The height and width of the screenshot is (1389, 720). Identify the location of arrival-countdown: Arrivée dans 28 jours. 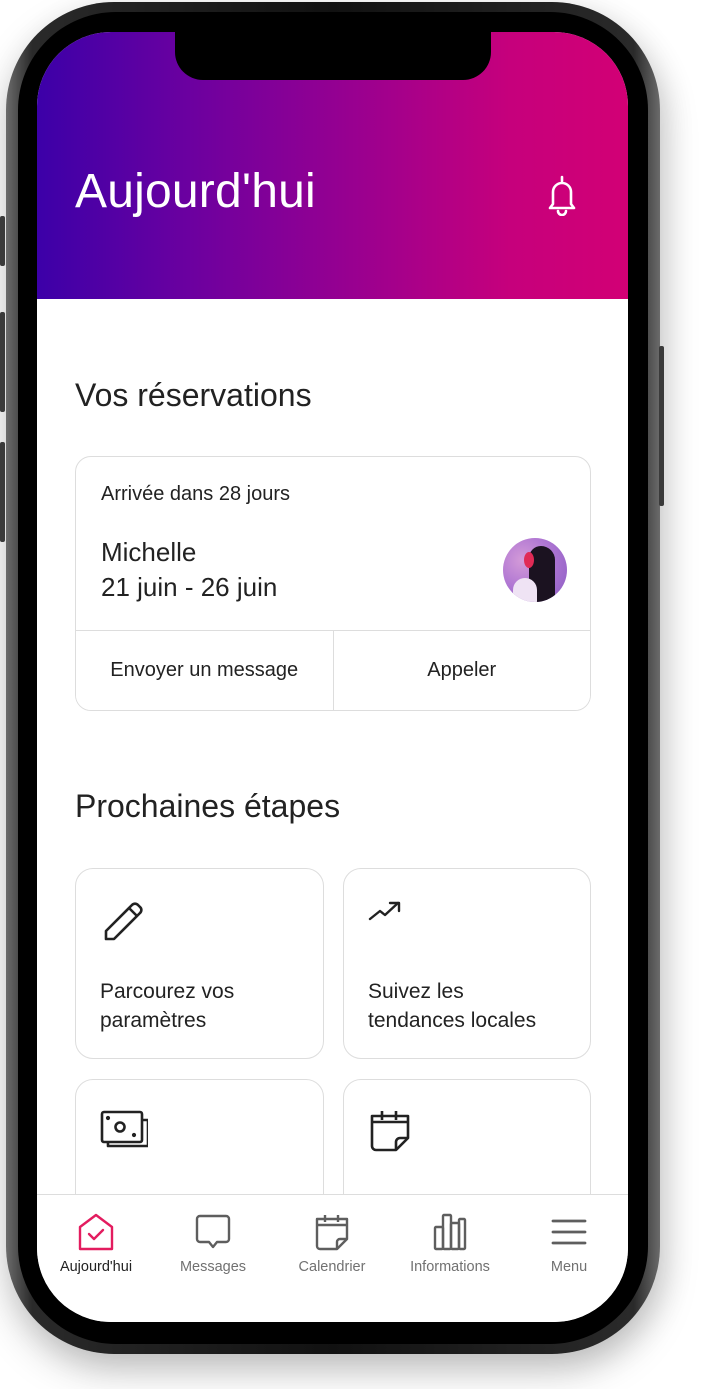
(195, 494).